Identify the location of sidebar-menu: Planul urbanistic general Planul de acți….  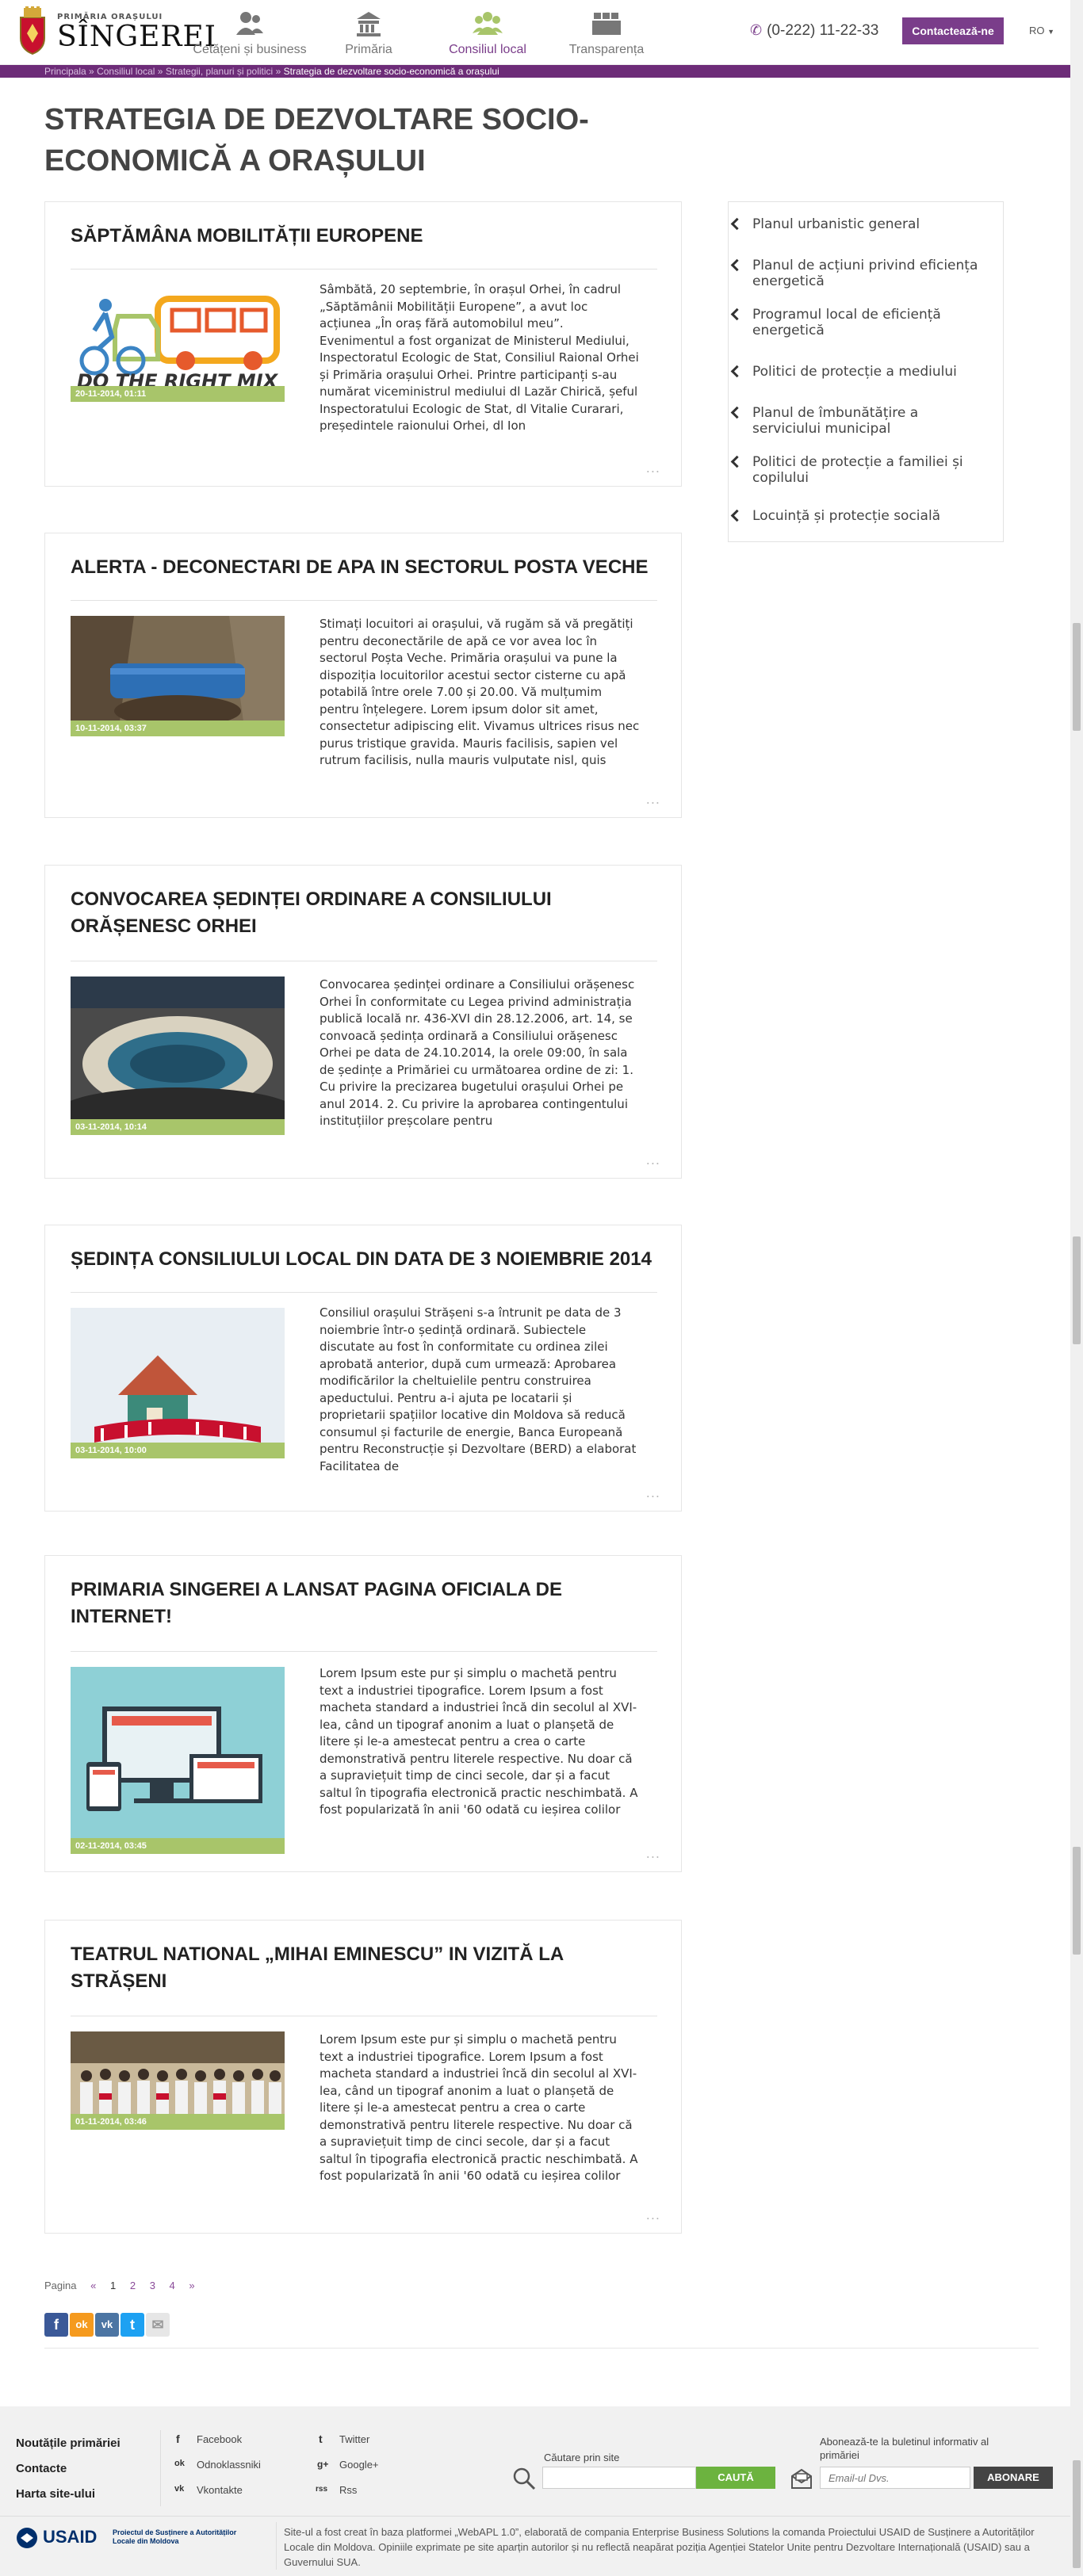
(866, 371).